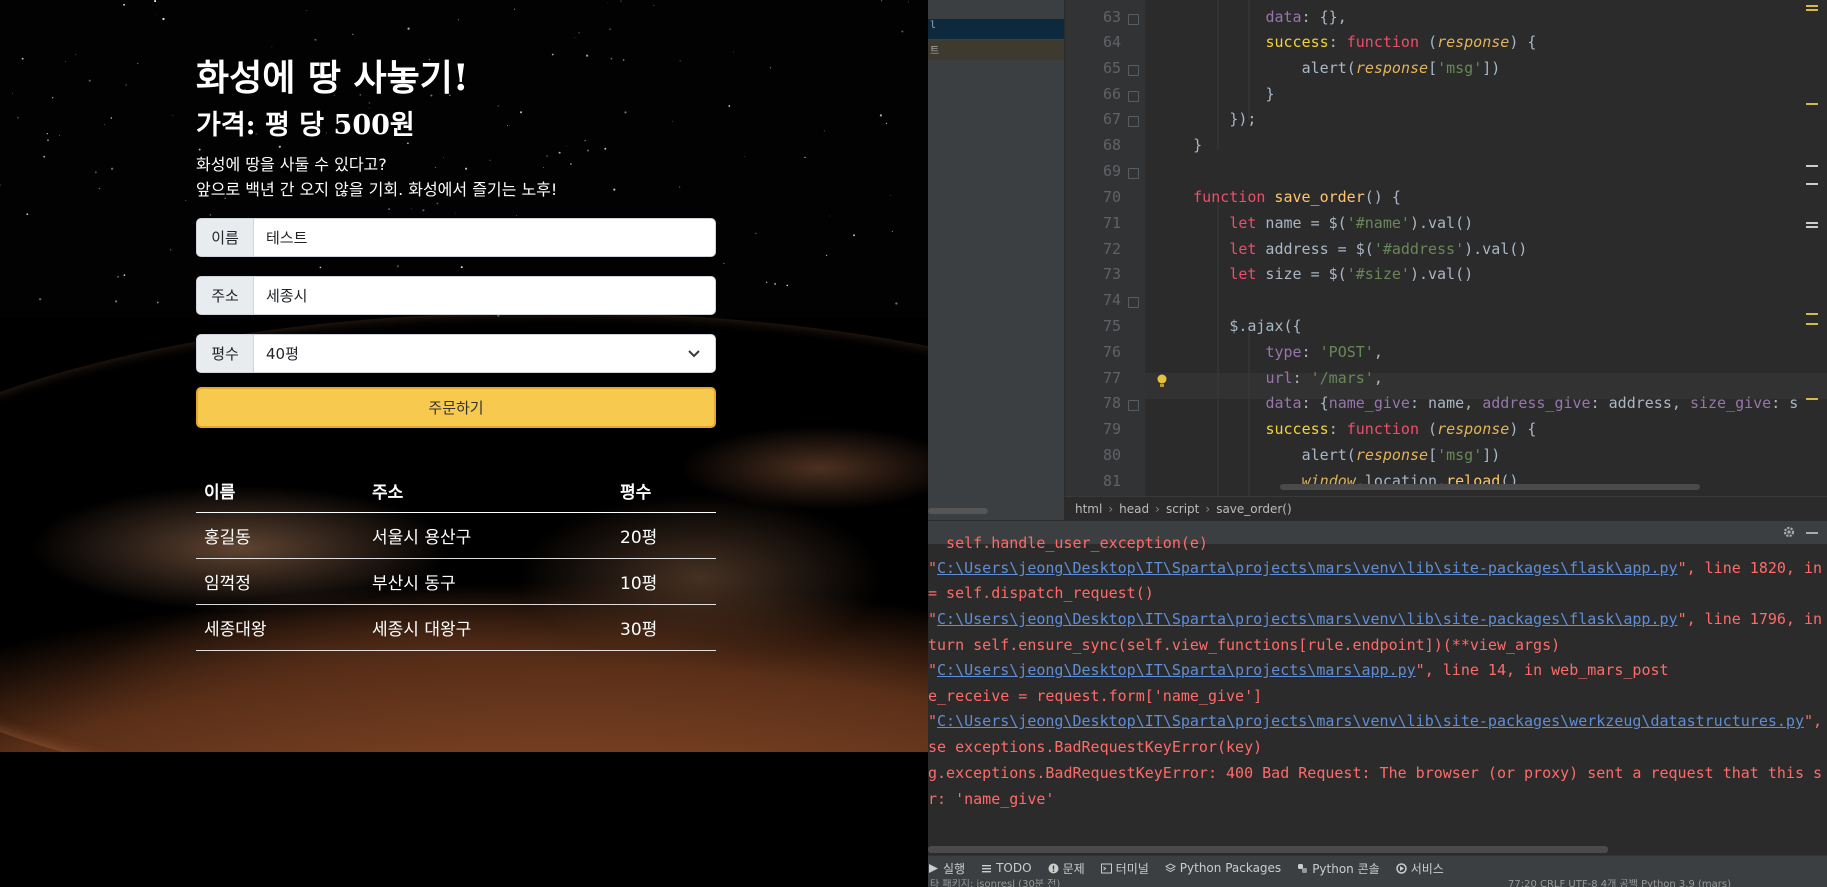 This screenshot has width=1827, height=887. What do you see at coordinates (1182, 509) in the screenshot?
I see `breadcrumb-item: script` at bounding box center [1182, 509].